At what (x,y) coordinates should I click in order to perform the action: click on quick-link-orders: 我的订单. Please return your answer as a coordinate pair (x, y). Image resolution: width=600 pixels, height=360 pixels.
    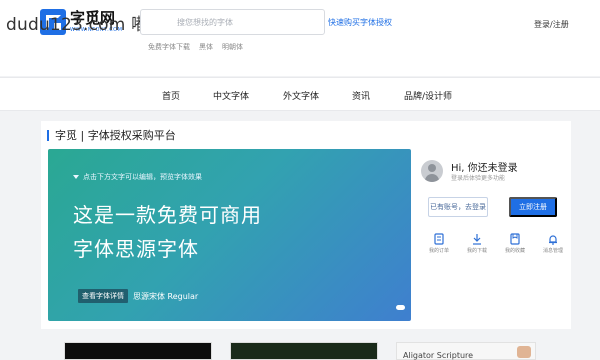
    Looking at the image, I should click on (439, 243).